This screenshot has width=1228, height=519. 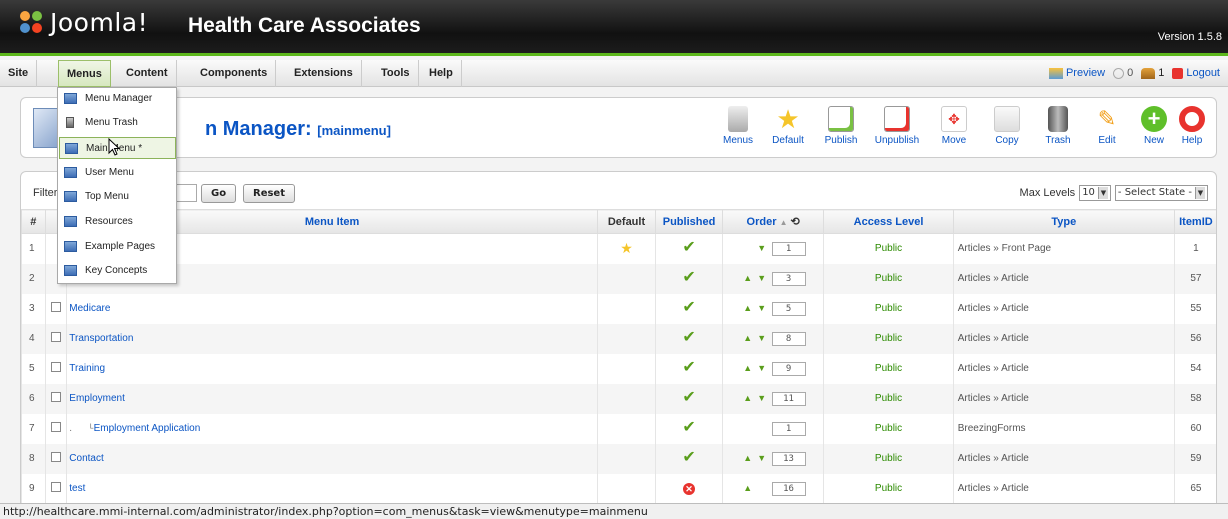 I want to click on menu-item-link: test, so click(x=77, y=488).